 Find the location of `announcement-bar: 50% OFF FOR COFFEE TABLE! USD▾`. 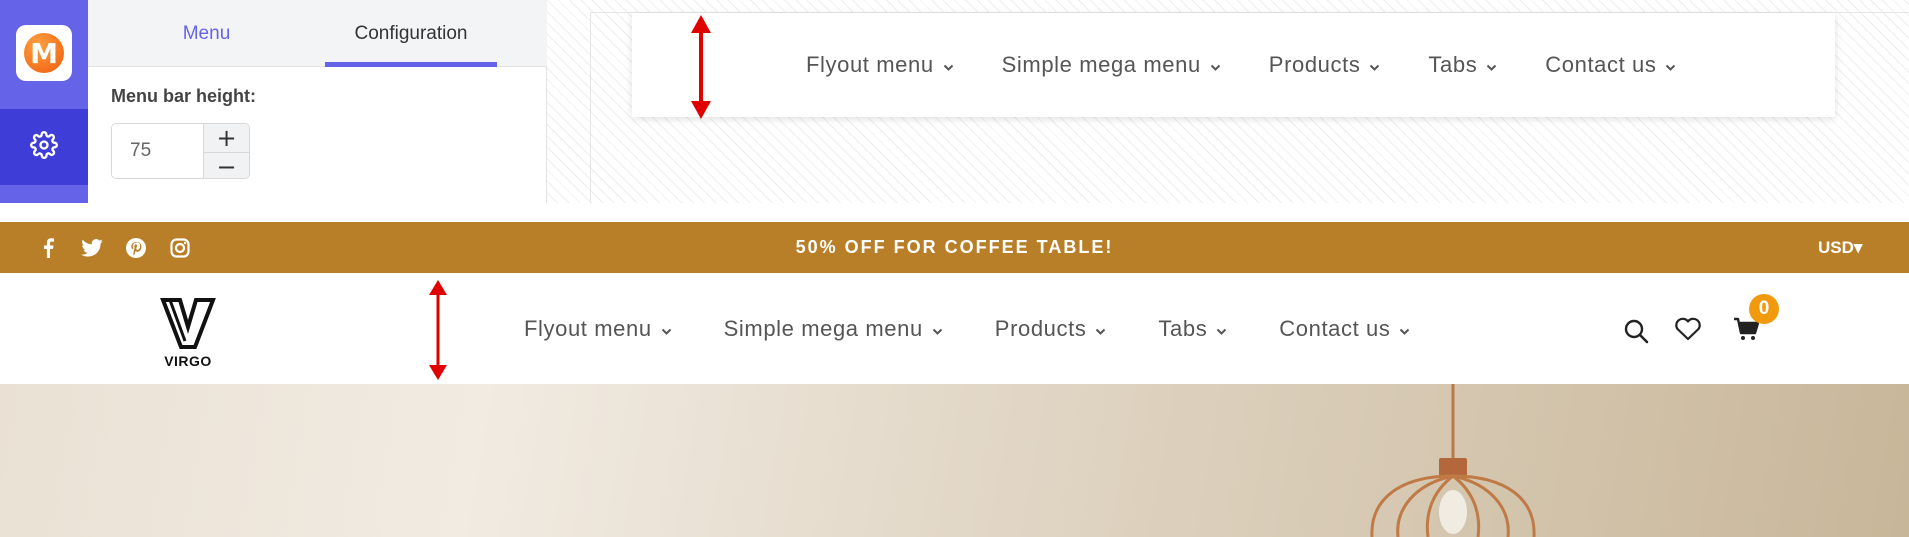

announcement-bar: 50% OFF FOR COFFEE TABLE! USD▾ is located at coordinates (954, 247).